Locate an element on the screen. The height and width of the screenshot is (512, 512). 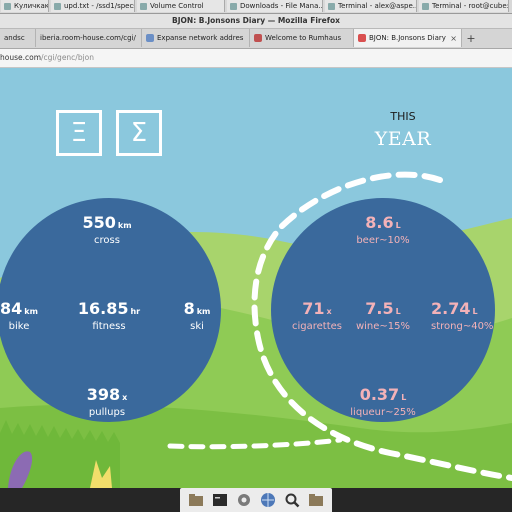
stat-label: strong~40% is located at coordinates (462, 326).